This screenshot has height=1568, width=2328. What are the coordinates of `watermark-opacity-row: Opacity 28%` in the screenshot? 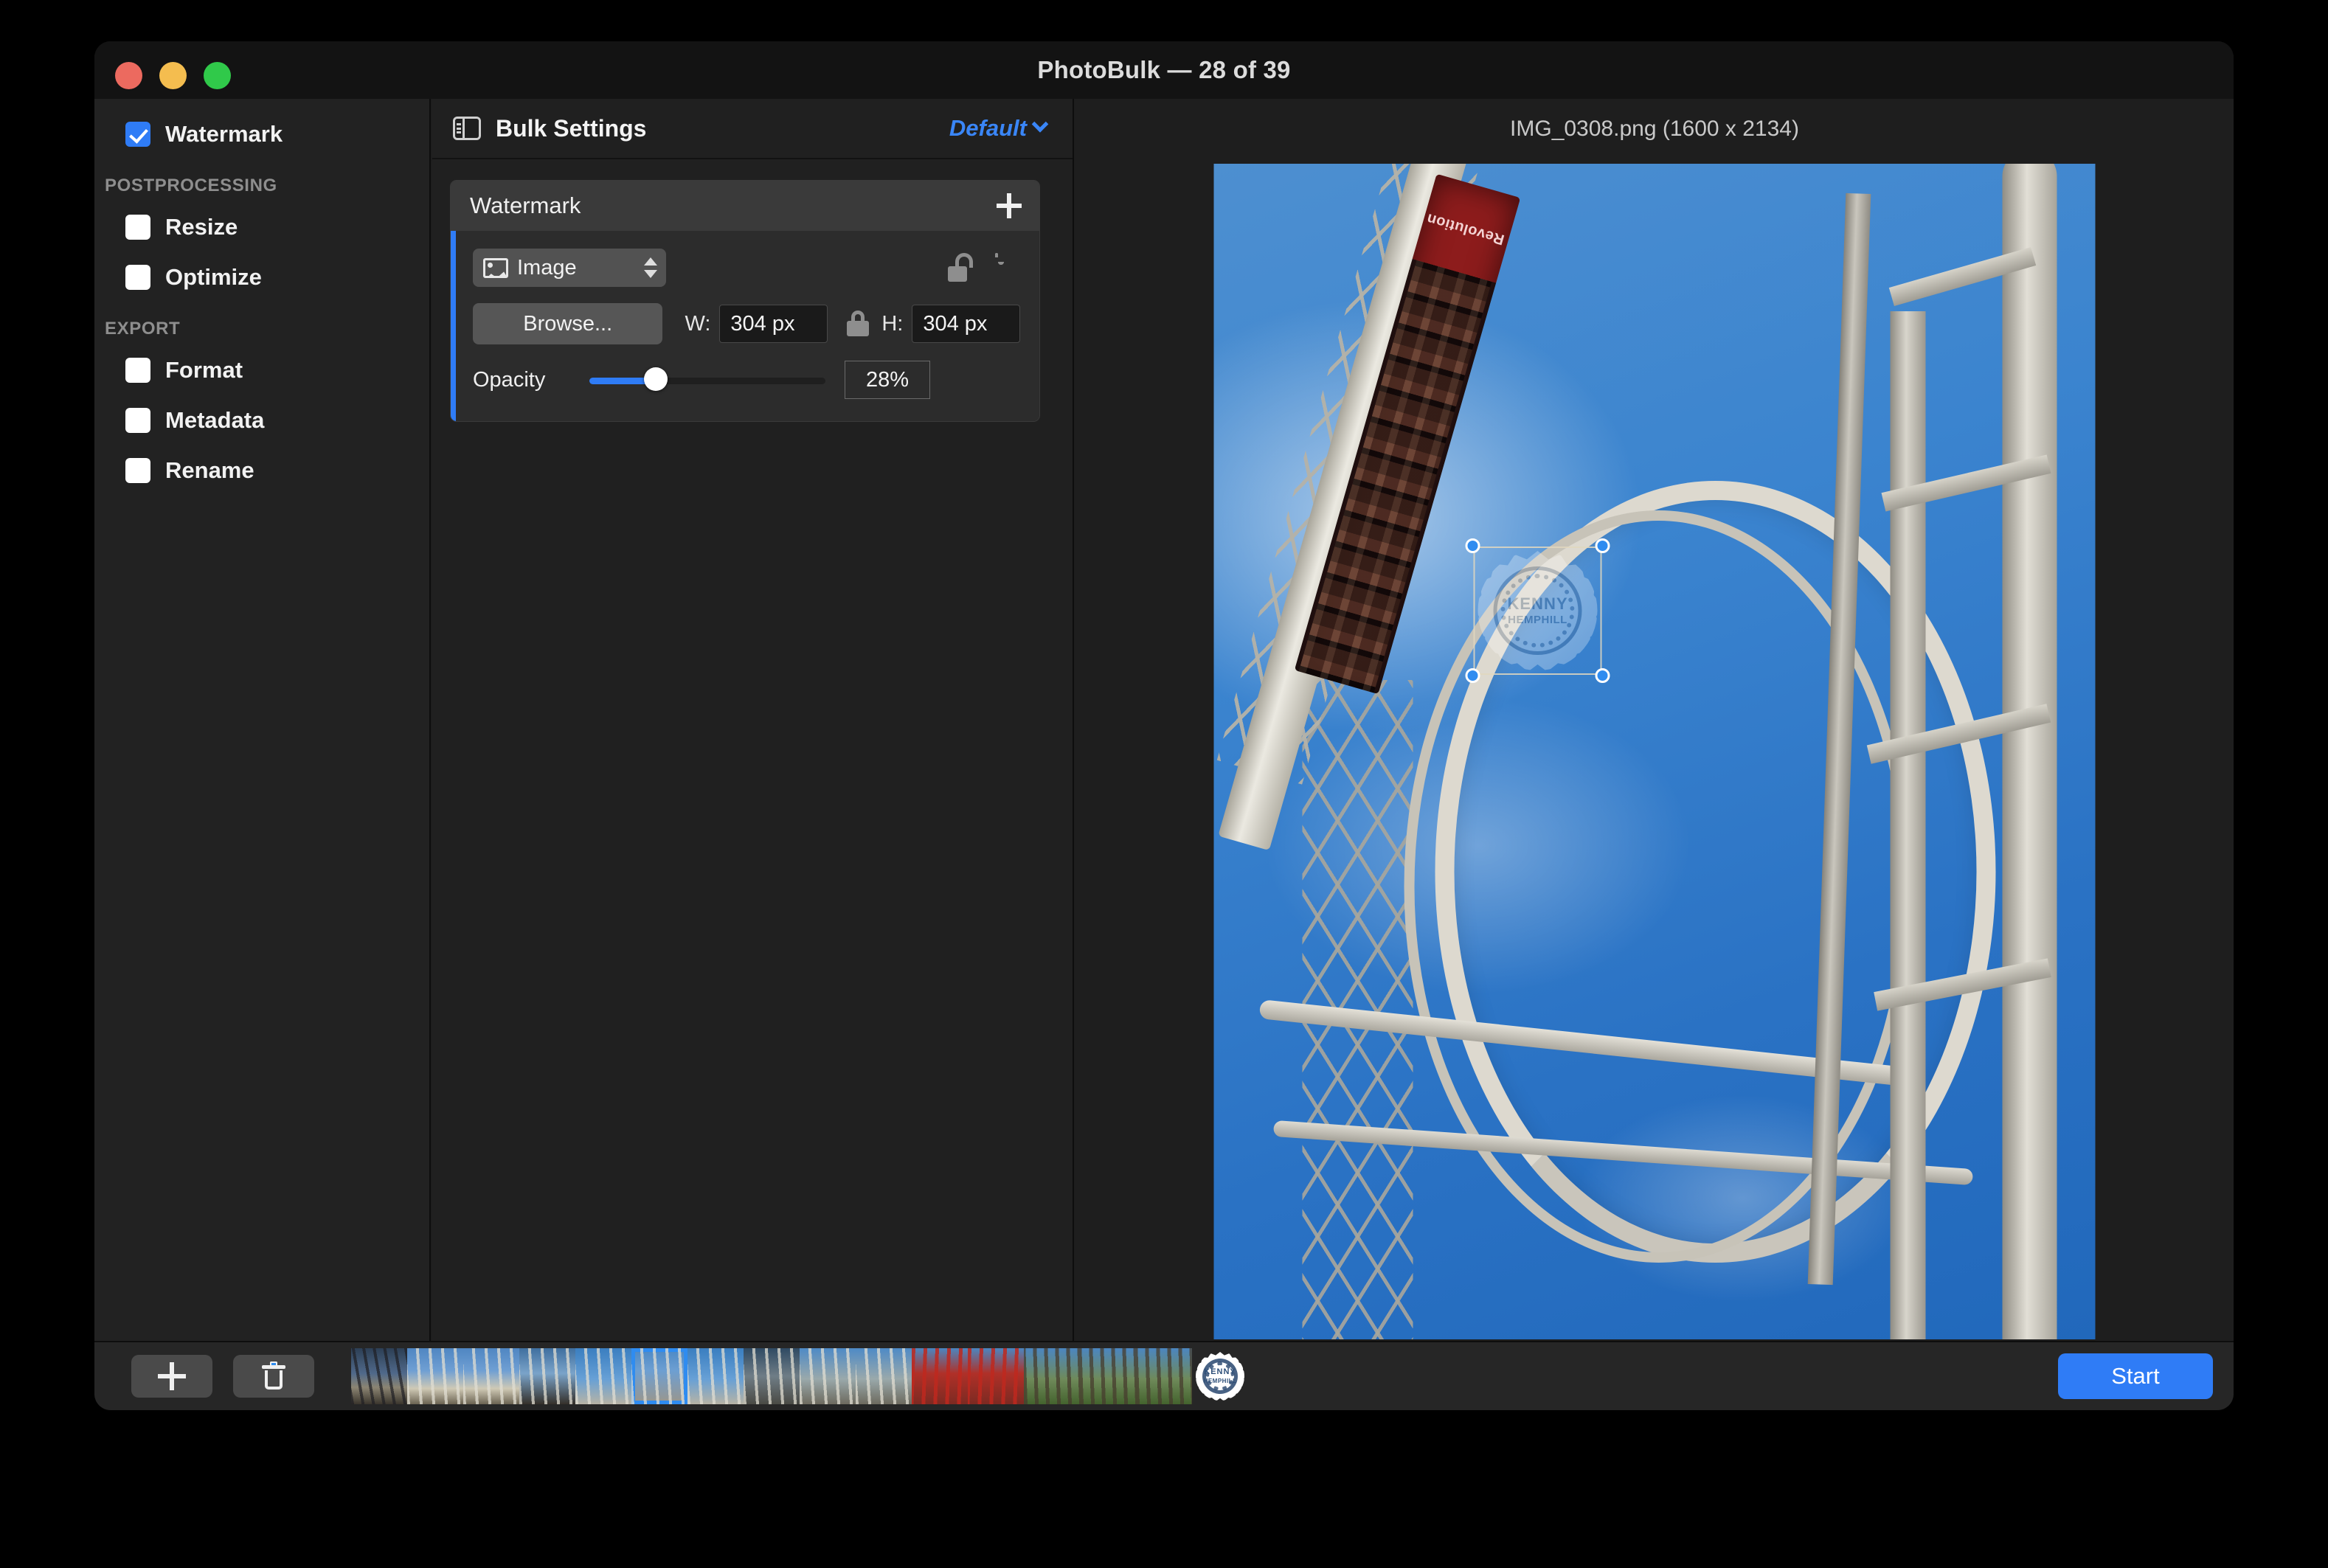 It's located at (746, 380).